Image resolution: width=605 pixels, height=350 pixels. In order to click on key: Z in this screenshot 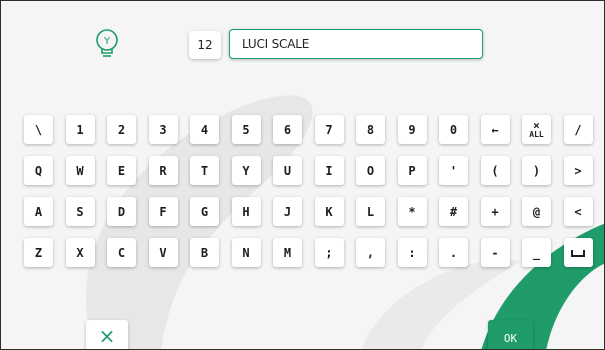, I will do `click(38, 252)`.